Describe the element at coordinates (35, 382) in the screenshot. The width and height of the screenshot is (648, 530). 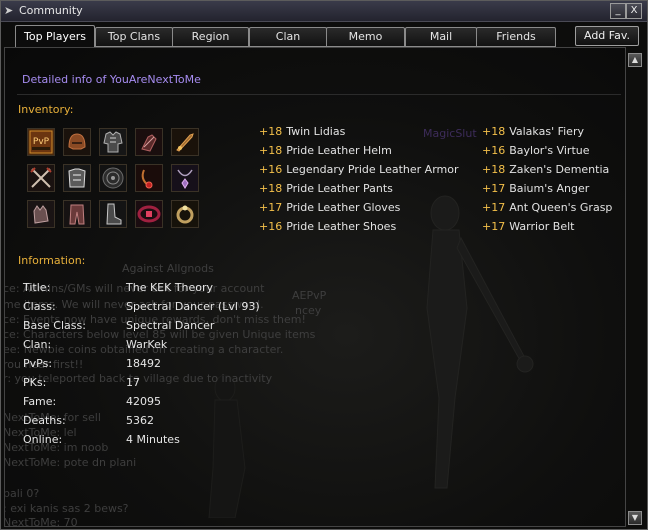
I see `info-label-pks: PKs:` at that location.